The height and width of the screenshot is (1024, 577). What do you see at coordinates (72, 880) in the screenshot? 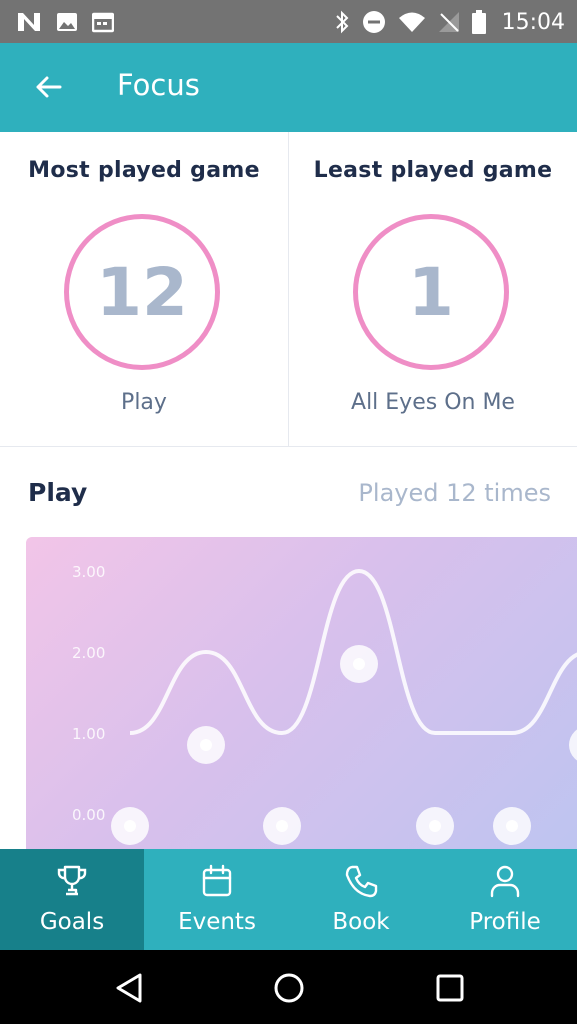
I see `trophy-icon` at bounding box center [72, 880].